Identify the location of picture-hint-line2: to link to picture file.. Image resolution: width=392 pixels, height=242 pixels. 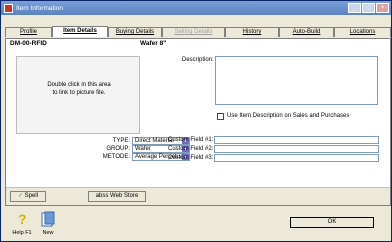
(79, 93).